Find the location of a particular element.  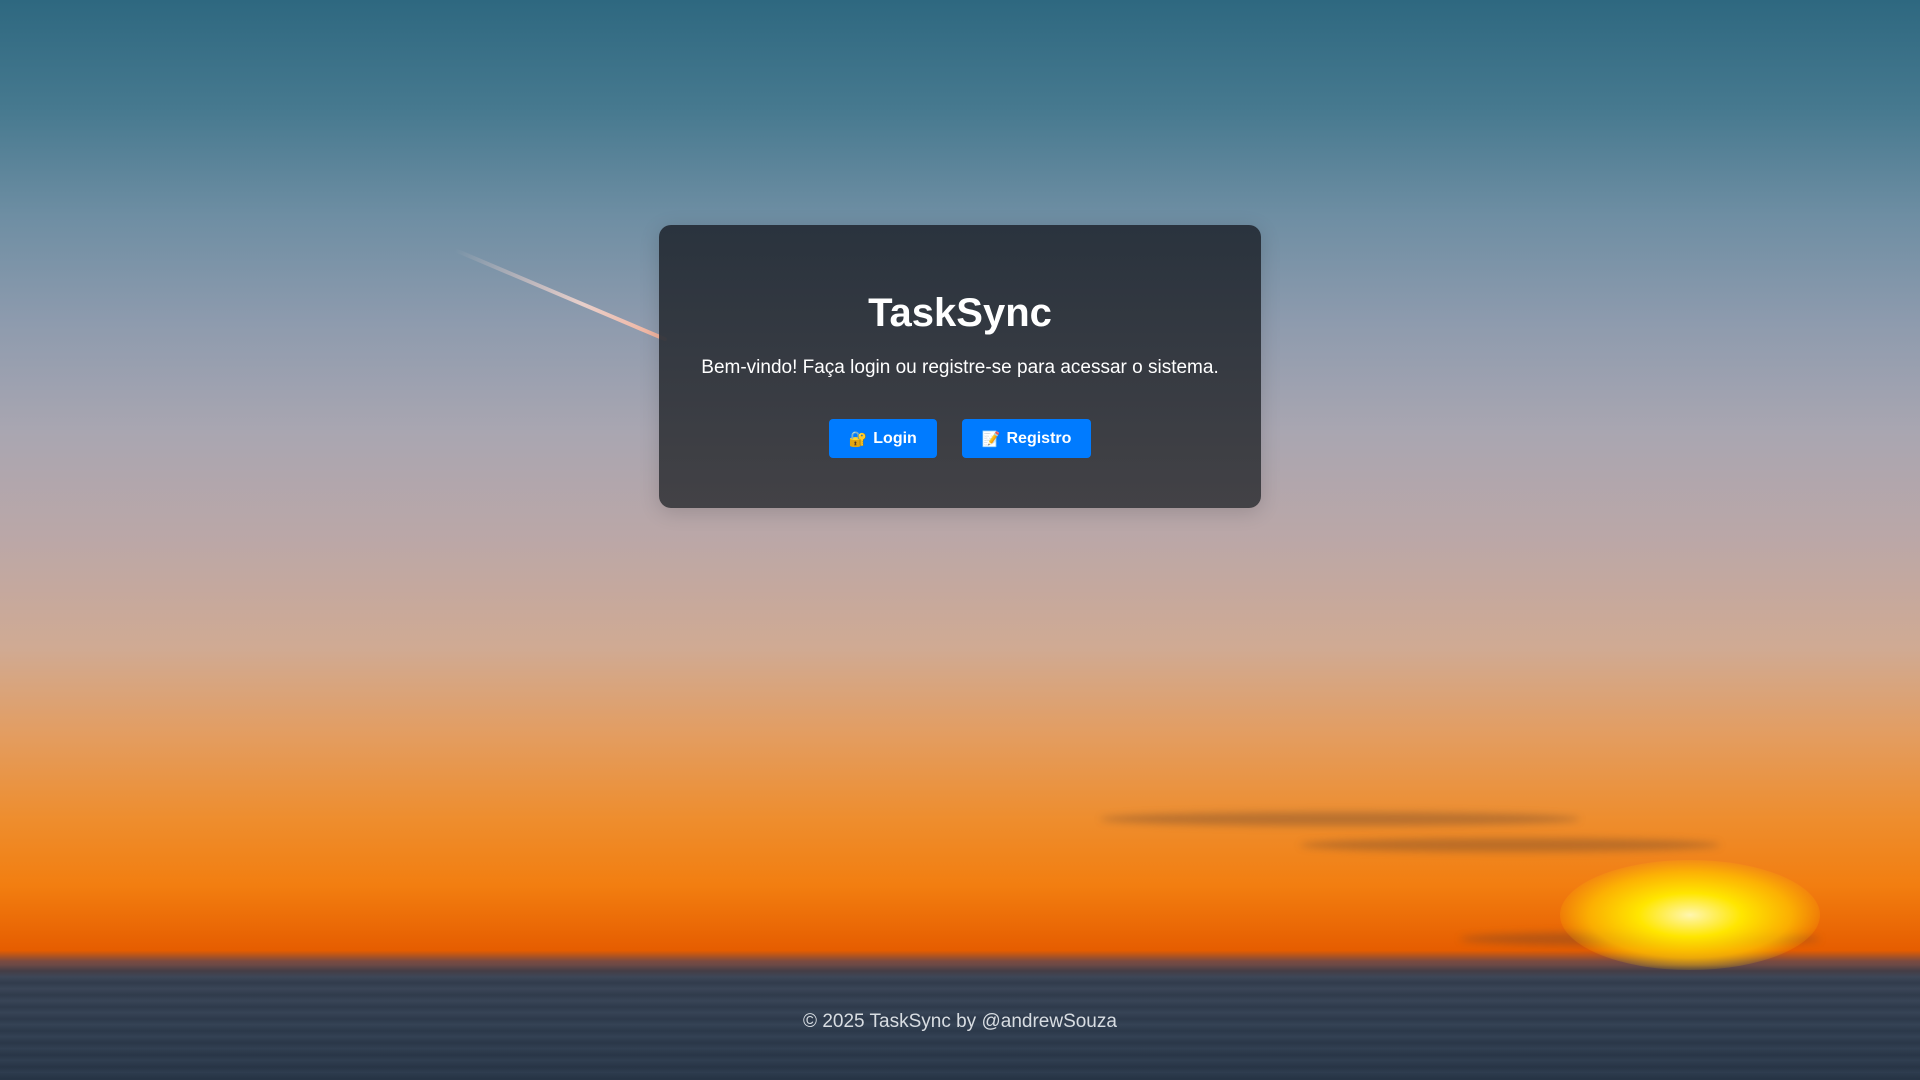

register-button: 📝 Registro is located at coordinates (1026, 438).